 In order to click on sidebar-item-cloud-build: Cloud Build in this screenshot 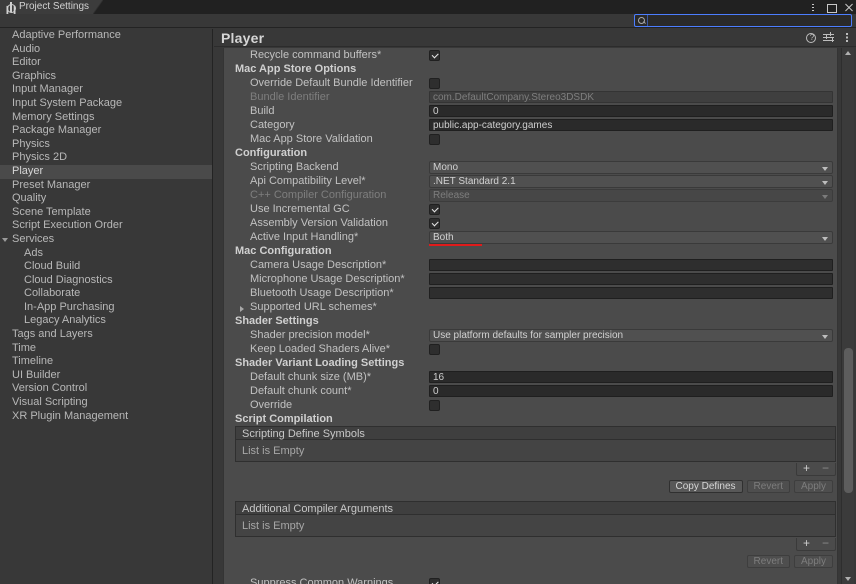, I will do `click(106, 267)`.